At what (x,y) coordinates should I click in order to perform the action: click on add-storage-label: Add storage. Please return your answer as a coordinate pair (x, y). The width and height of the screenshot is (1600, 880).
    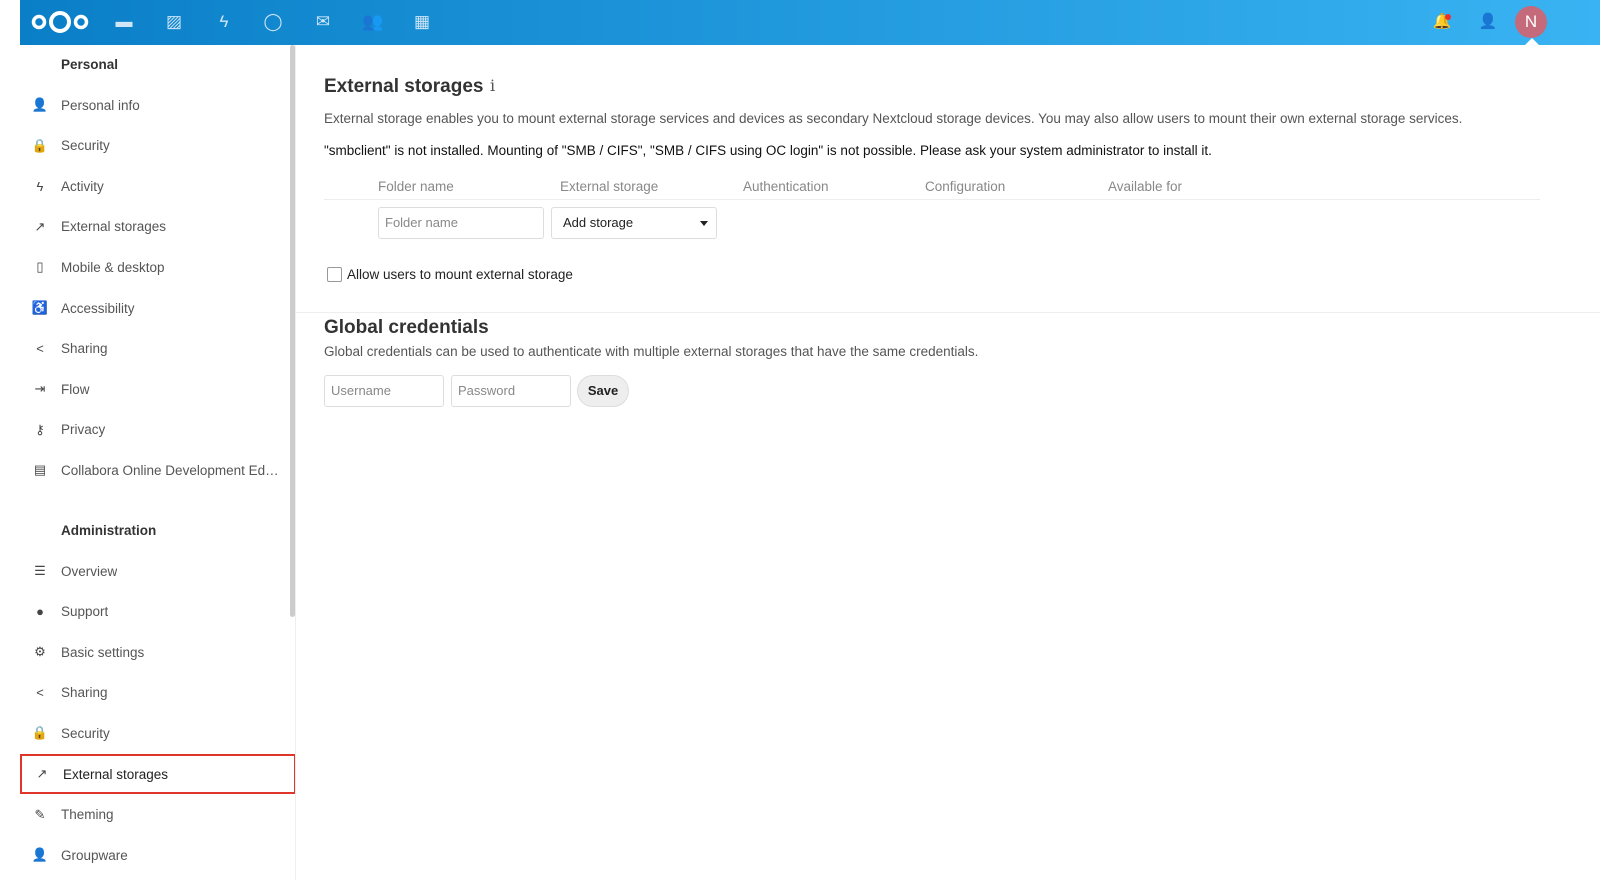
    Looking at the image, I should click on (598, 222).